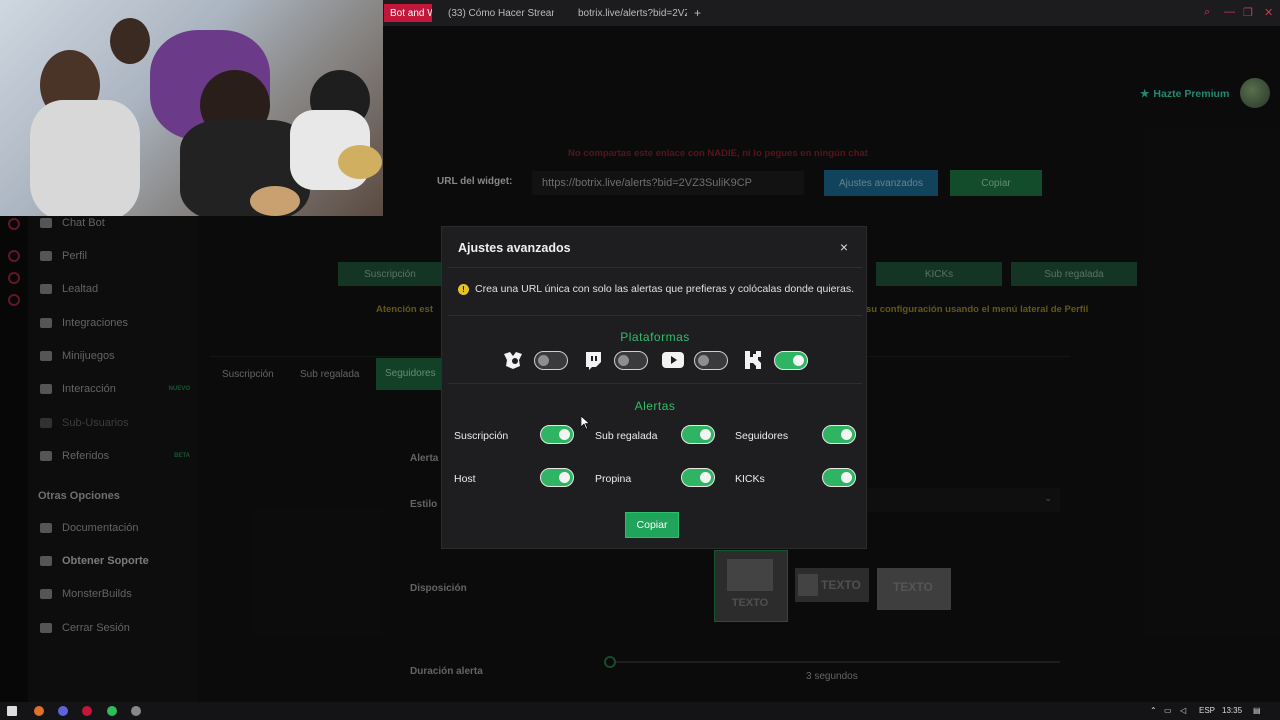 Image resolution: width=1280 pixels, height=720 pixels. I want to click on twitch-toggle, so click(631, 360).